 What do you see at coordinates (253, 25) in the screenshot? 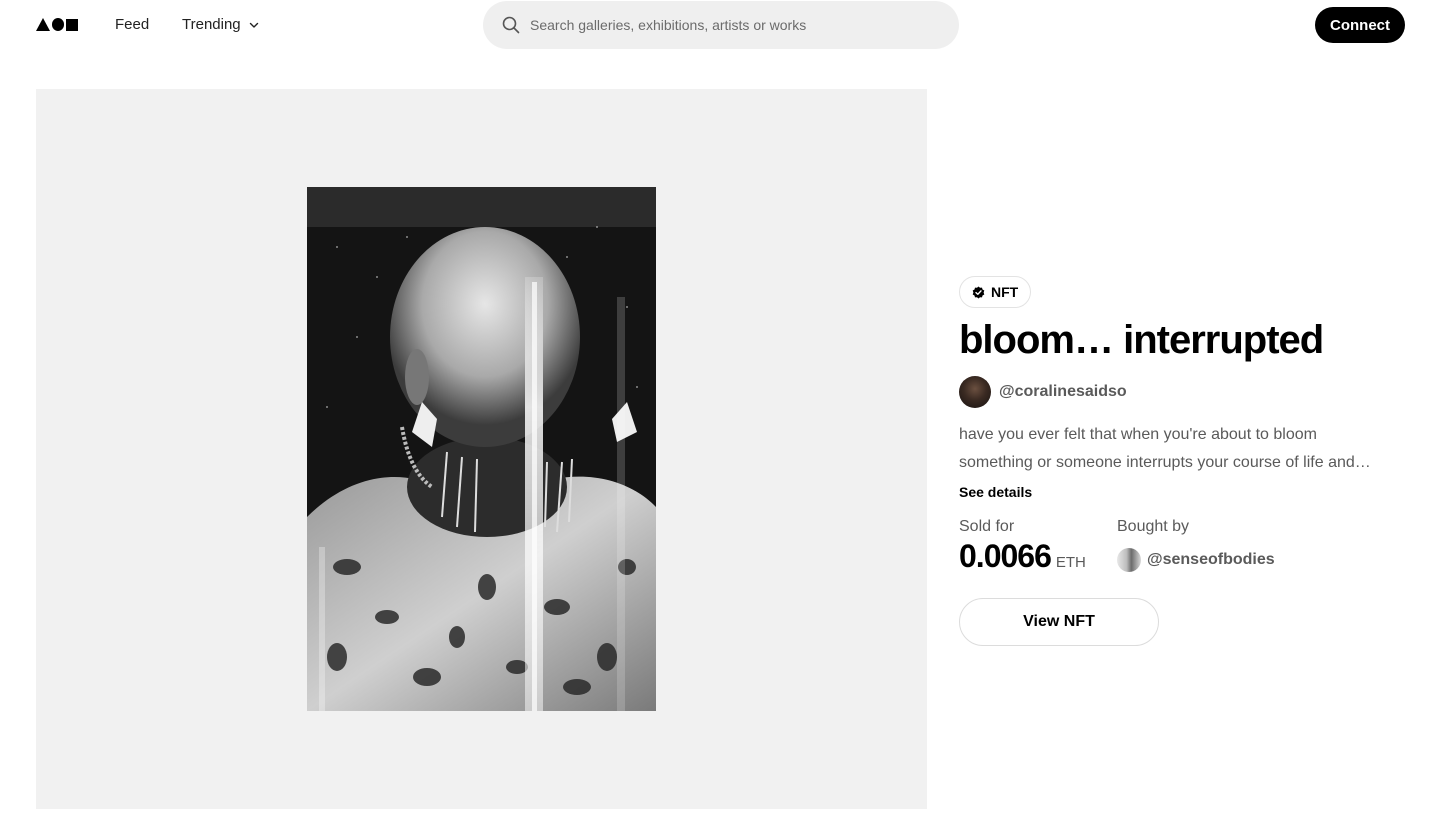
I see `chevron-down-icon` at bounding box center [253, 25].